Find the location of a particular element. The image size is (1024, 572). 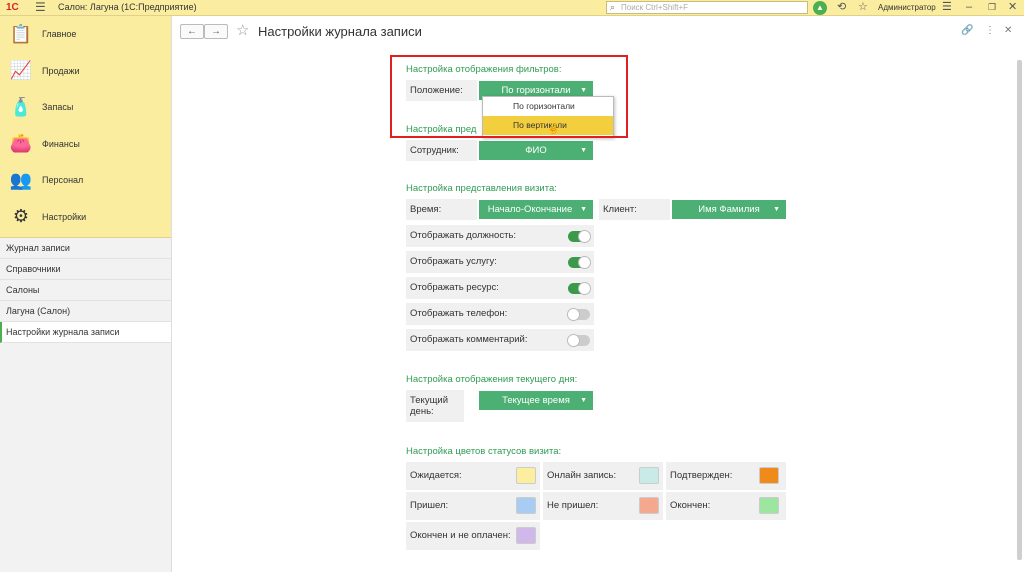

toggle-label: Отображать услугу: is located at coordinates (453, 261).